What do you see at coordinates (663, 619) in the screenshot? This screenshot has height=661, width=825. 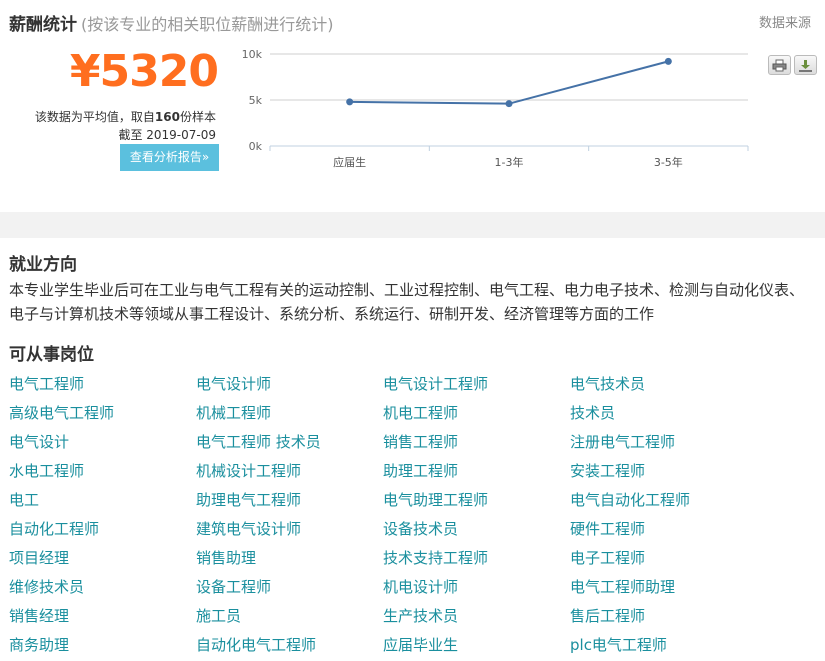 I see `job-link: 售后工程师` at bounding box center [663, 619].